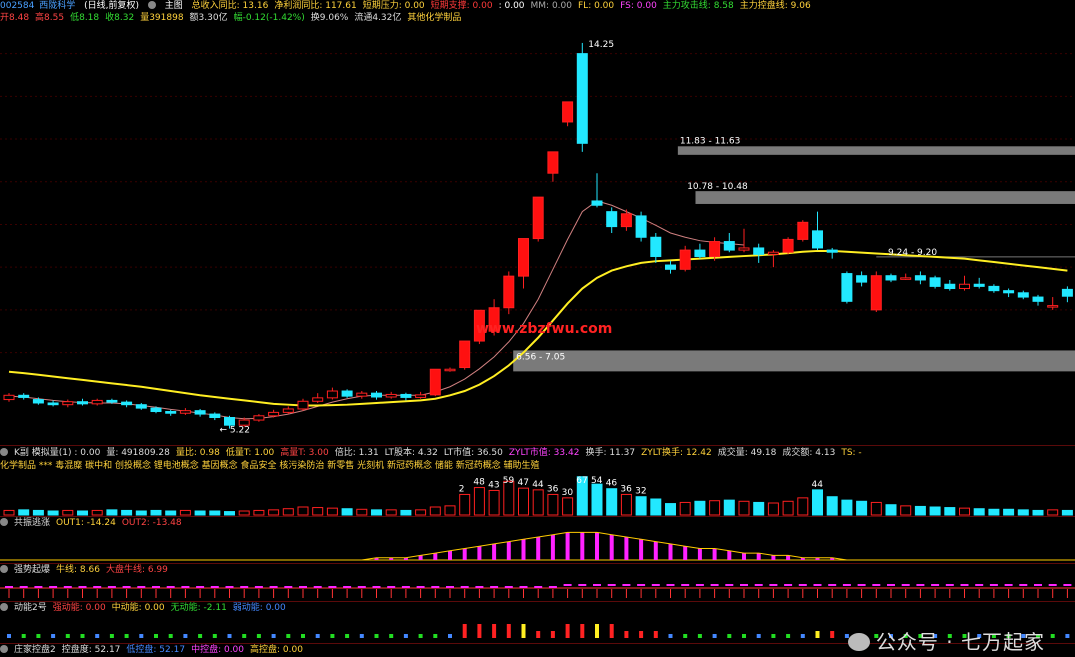 The height and width of the screenshot is (657, 1075). I want to click on dongneng-item: 弱动能: 0.00, so click(259, 608).